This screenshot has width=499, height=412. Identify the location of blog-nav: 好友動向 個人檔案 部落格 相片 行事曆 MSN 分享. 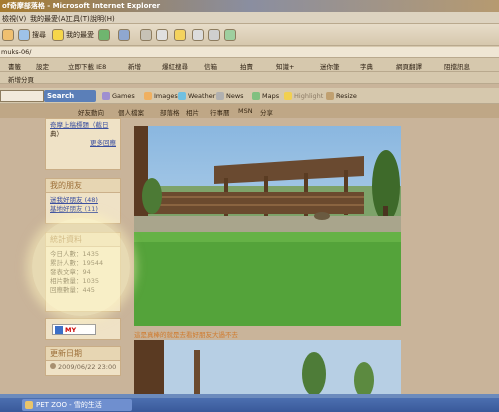
(249, 111).